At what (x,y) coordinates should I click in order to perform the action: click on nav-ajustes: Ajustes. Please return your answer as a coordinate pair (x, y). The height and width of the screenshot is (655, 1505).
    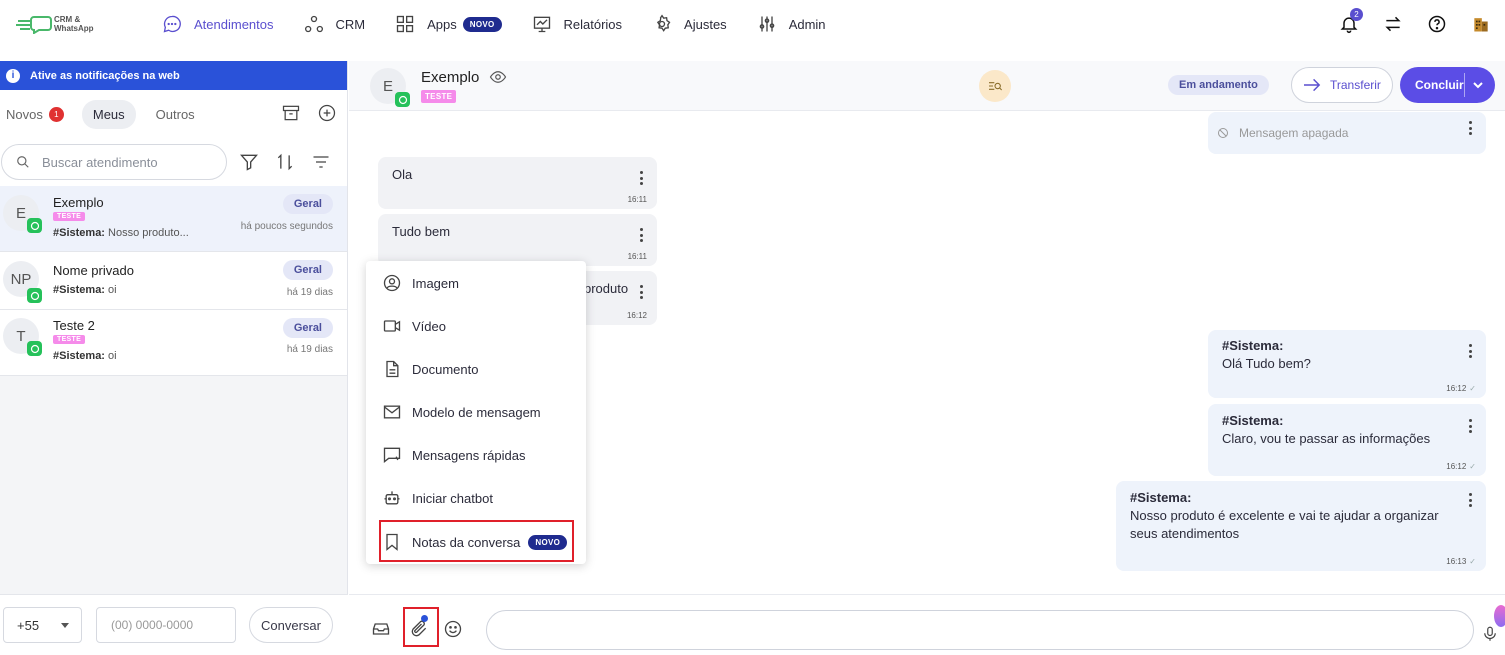
    Looking at the image, I should click on (689, 24).